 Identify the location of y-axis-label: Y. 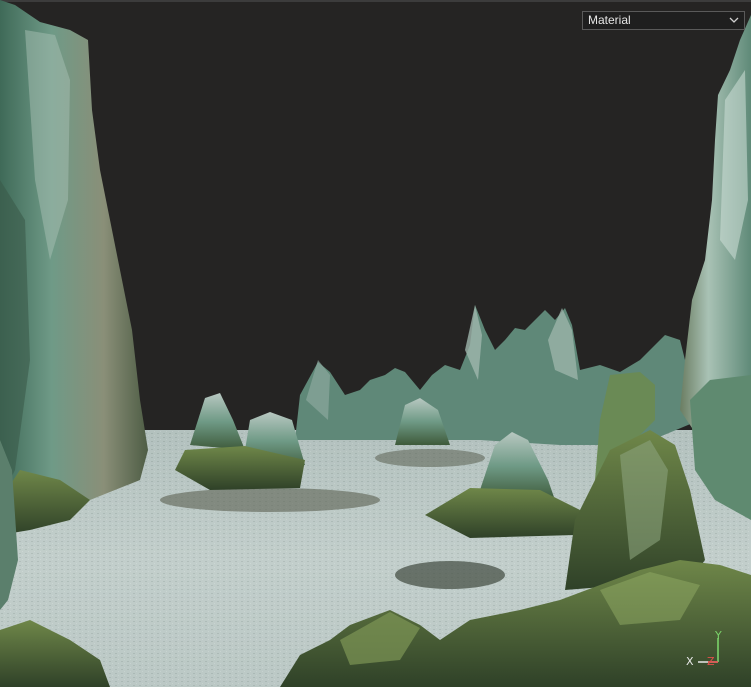
(718, 635).